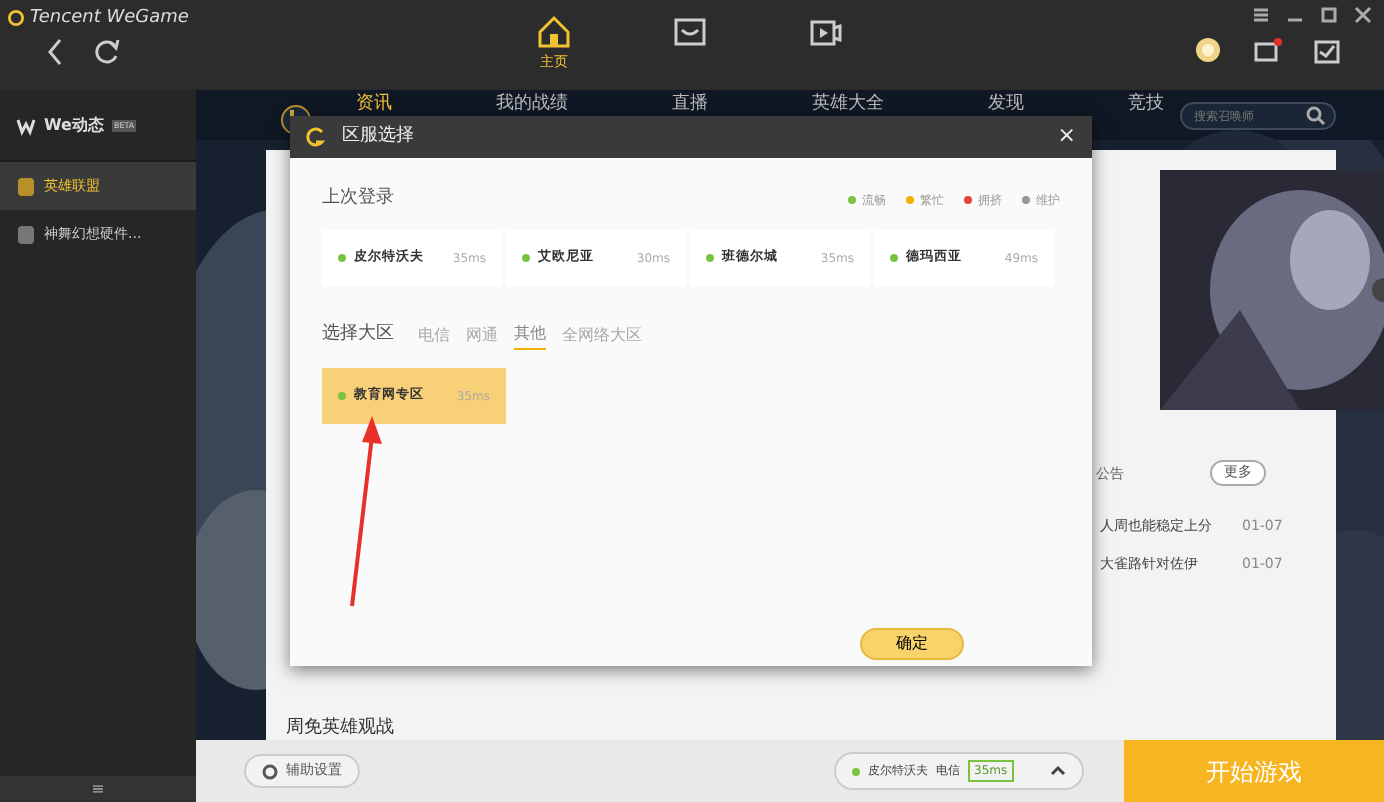  What do you see at coordinates (54, 52) in the screenshot?
I see `back-icon` at bounding box center [54, 52].